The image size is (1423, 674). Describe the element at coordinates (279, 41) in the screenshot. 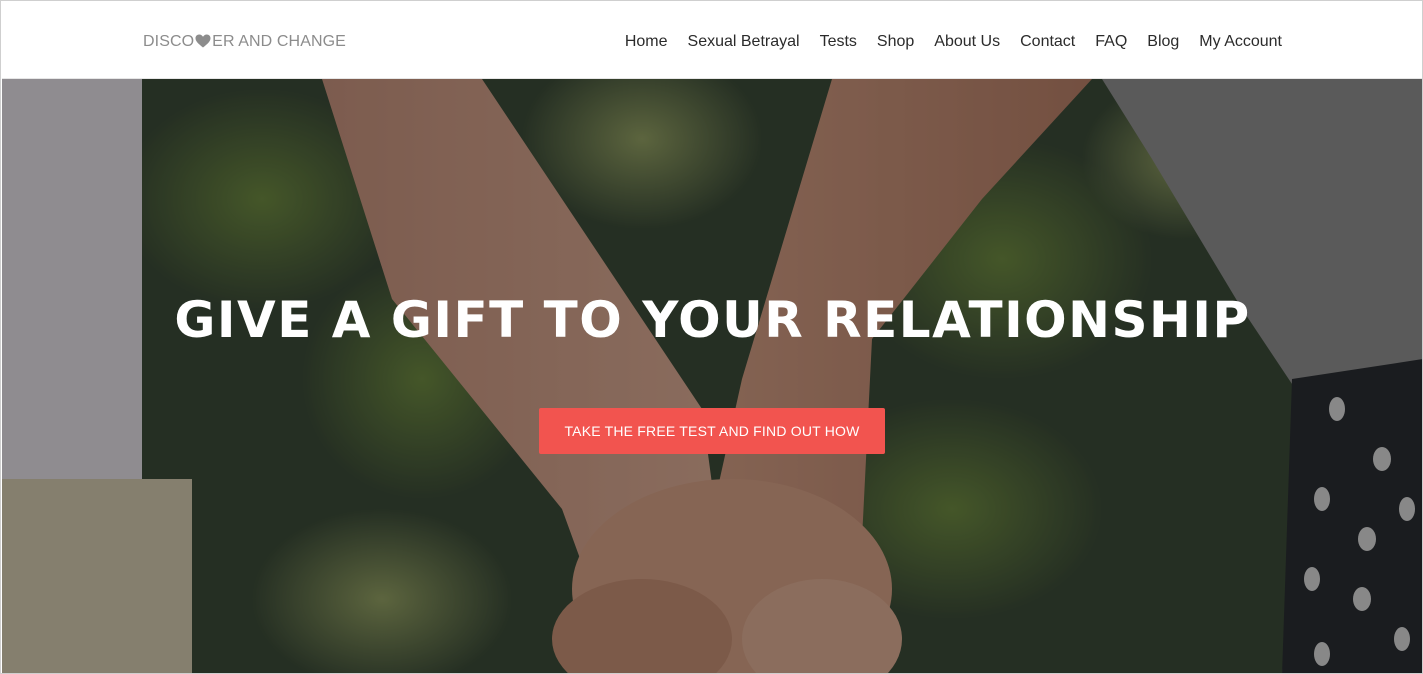

I see `logo-text-end: ER AND CHANGE` at that location.